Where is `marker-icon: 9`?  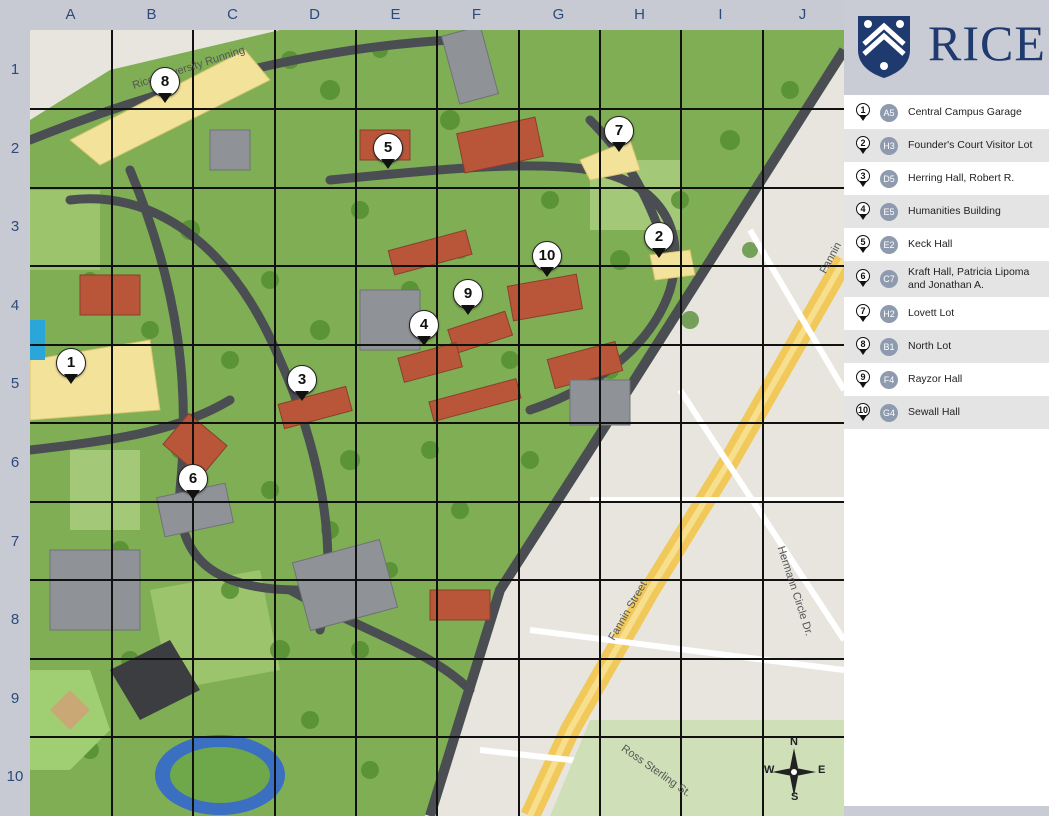
marker-icon: 9 is located at coordinates (863, 379).